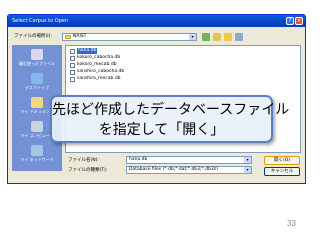 The height and width of the screenshot is (240, 320). What do you see at coordinates (290, 21) in the screenshot?
I see `help-button: ?` at bounding box center [290, 21].